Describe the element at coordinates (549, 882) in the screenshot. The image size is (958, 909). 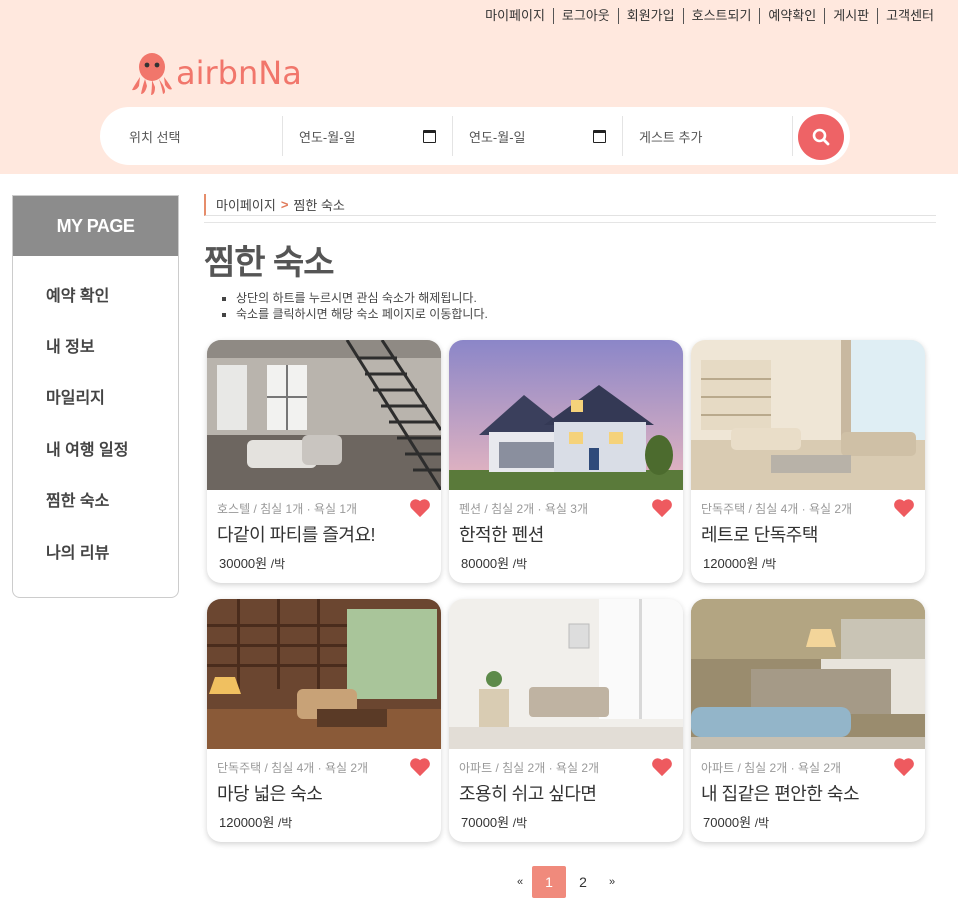
I see `page-1-button: 1` at that location.